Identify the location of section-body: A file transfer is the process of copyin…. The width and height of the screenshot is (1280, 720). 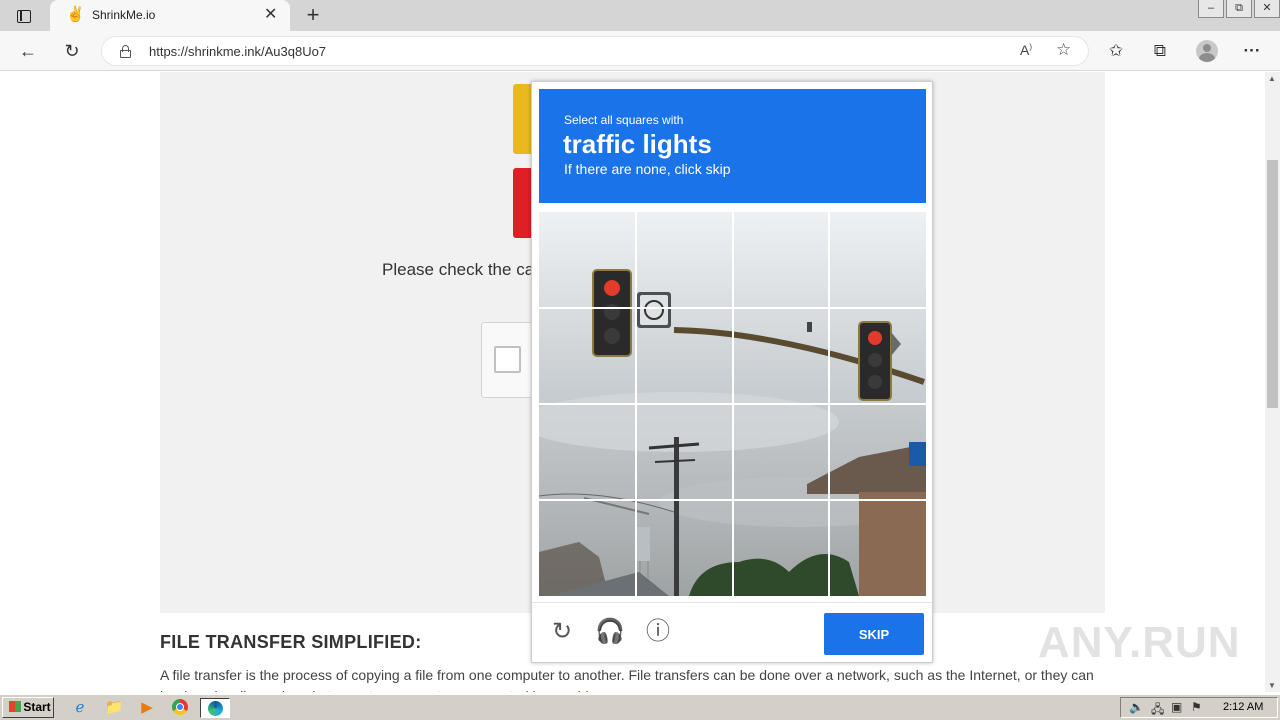
(627, 679).